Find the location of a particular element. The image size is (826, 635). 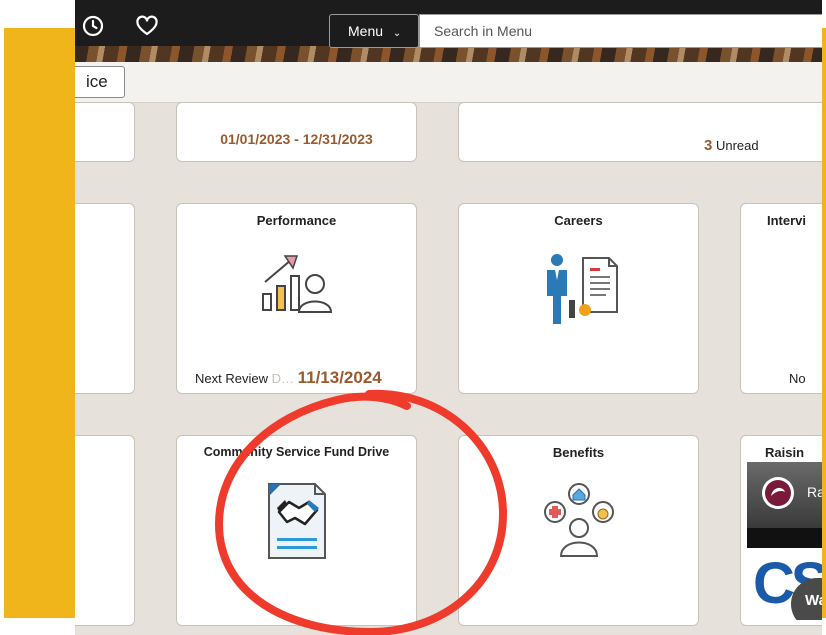

tile-performance: Performance Next Review D… 11/13/2024 is located at coordinates (296, 298).